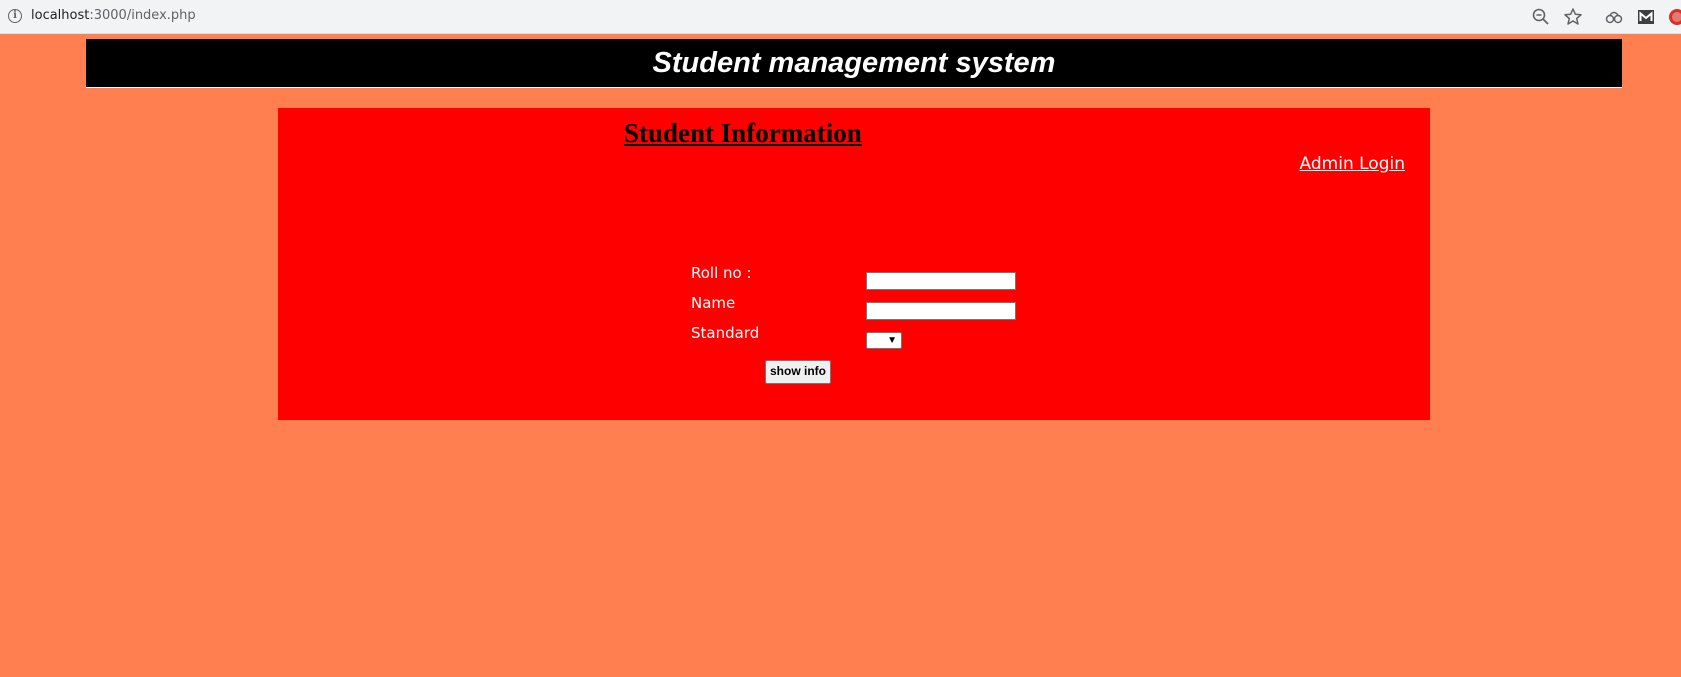 The image size is (1681, 677). Describe the element at coordinates (142, 15) in the screenshot. I see `url-path: :3000/index.php` at that location.